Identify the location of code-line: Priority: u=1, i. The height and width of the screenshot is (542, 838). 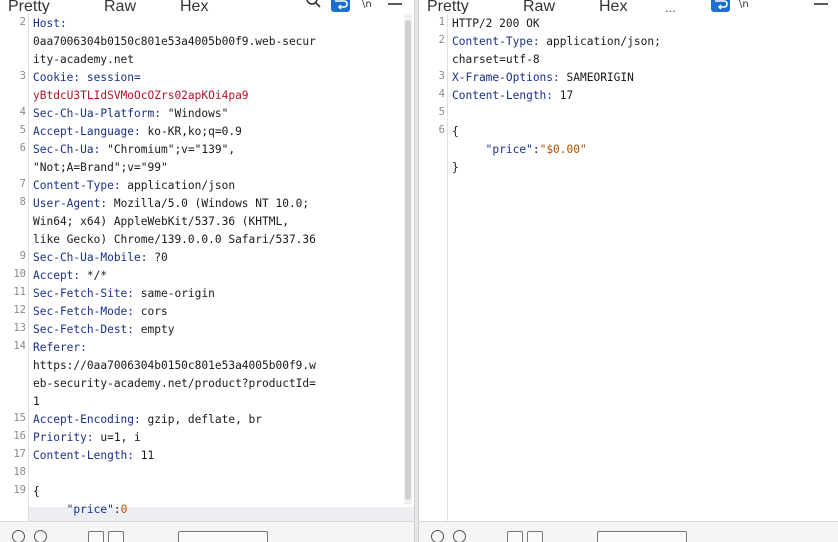
(87, 438).